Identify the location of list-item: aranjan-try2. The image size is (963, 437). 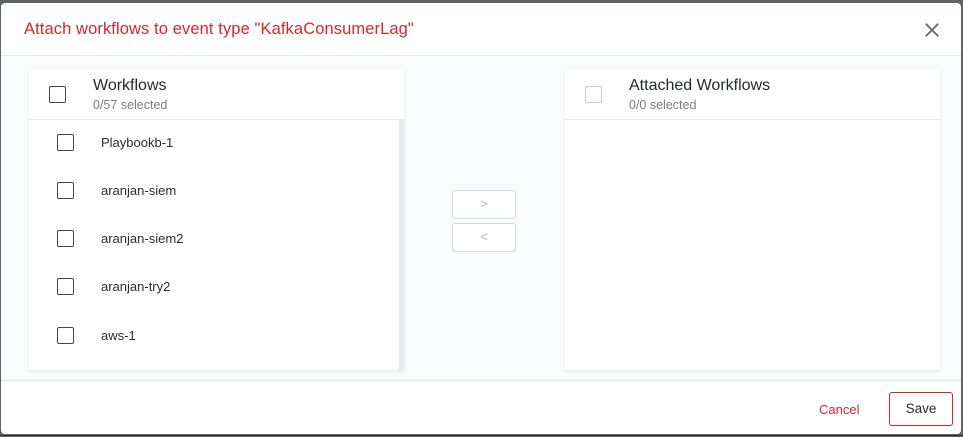
(214, 288).